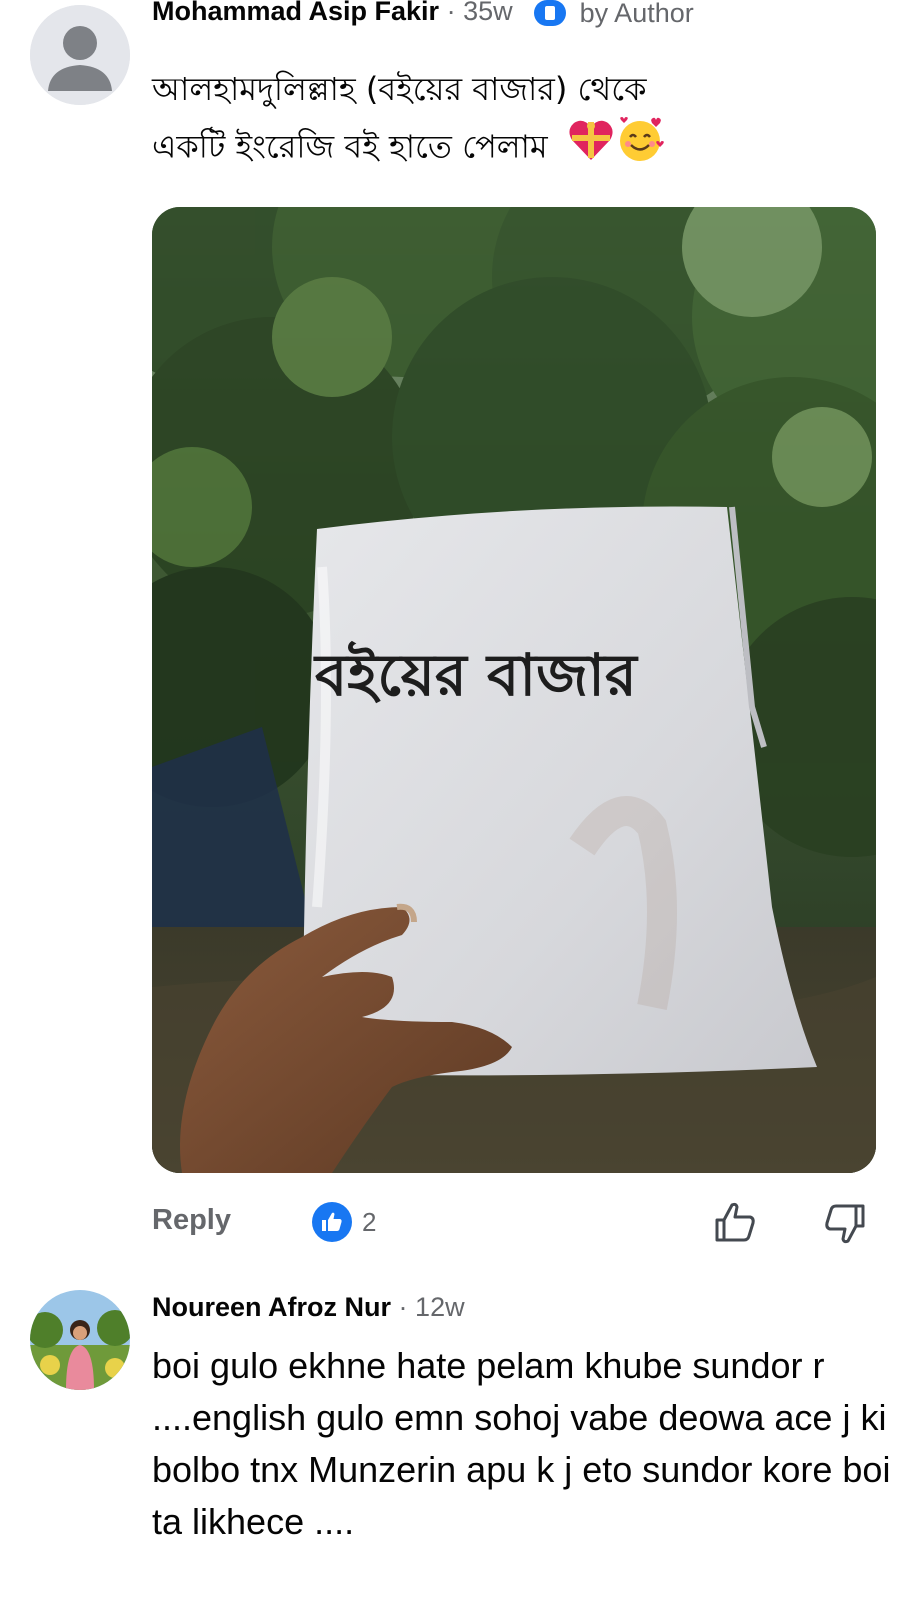 This screenshot has height=1600, width=924. I want to click on package-stamp-text: বইয়ের বাজার, so click(476, 674).